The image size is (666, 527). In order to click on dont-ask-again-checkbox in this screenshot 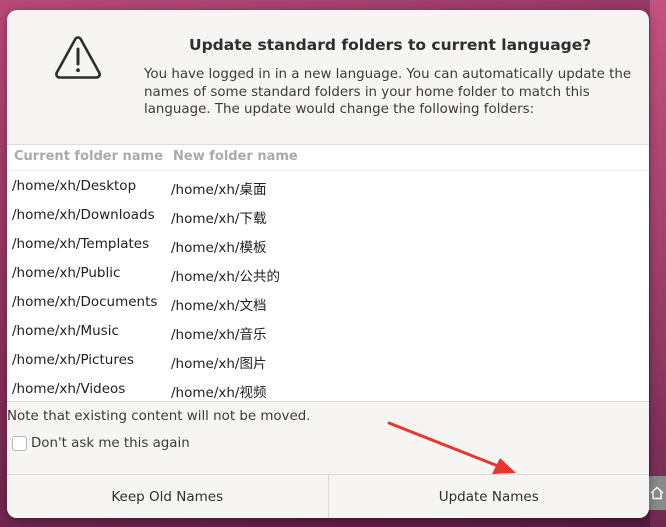, I will do `click(19, 443)`.